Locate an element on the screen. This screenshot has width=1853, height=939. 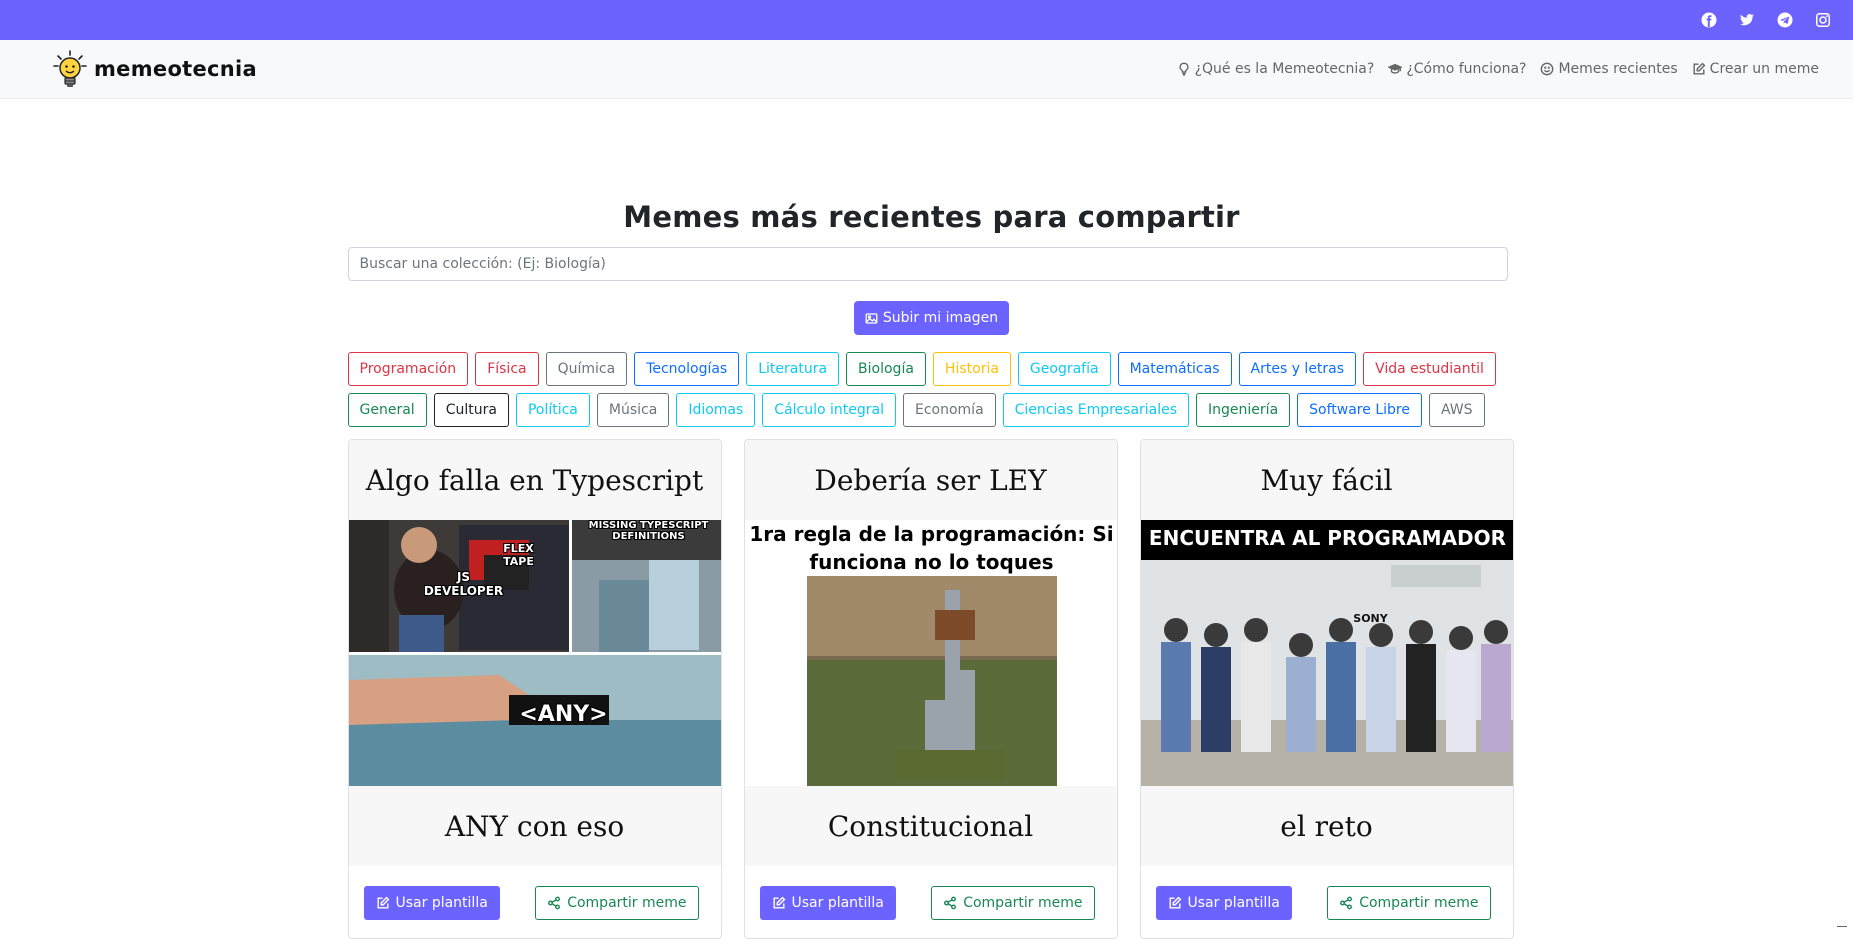
collection-tag: Geografía is located at coordinates (1064, 369).